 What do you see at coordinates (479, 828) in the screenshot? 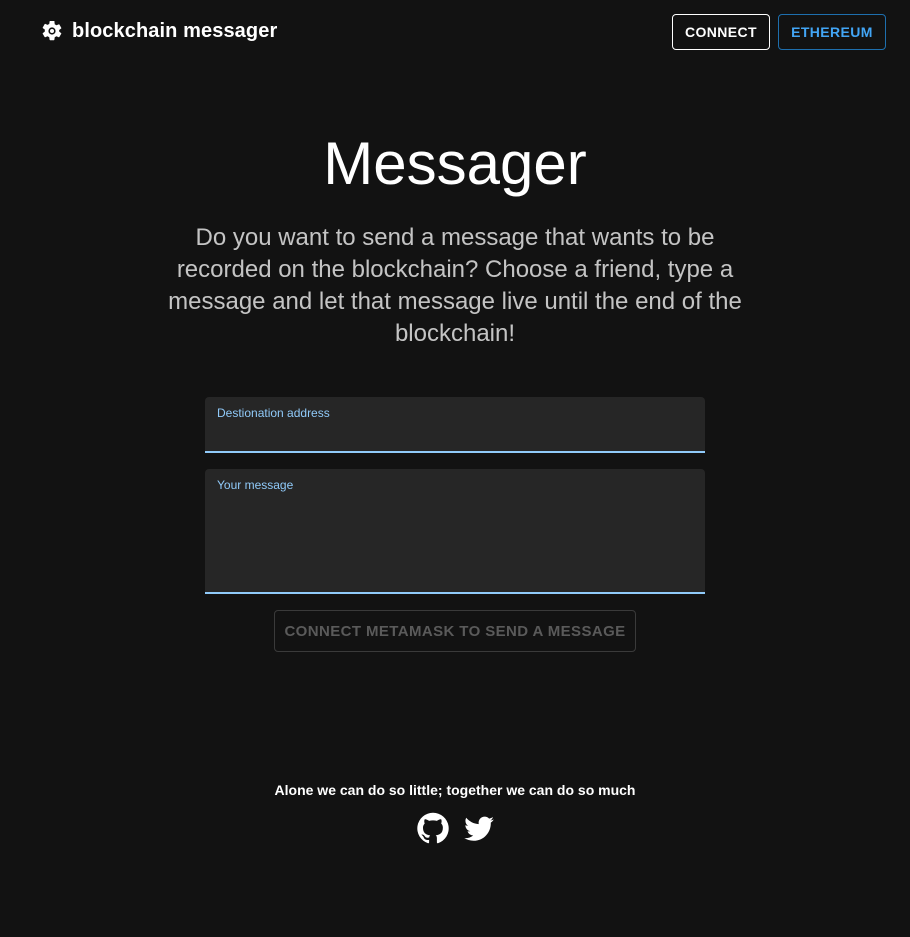
I see `twitter-icon` at bounding box center [479, 828].